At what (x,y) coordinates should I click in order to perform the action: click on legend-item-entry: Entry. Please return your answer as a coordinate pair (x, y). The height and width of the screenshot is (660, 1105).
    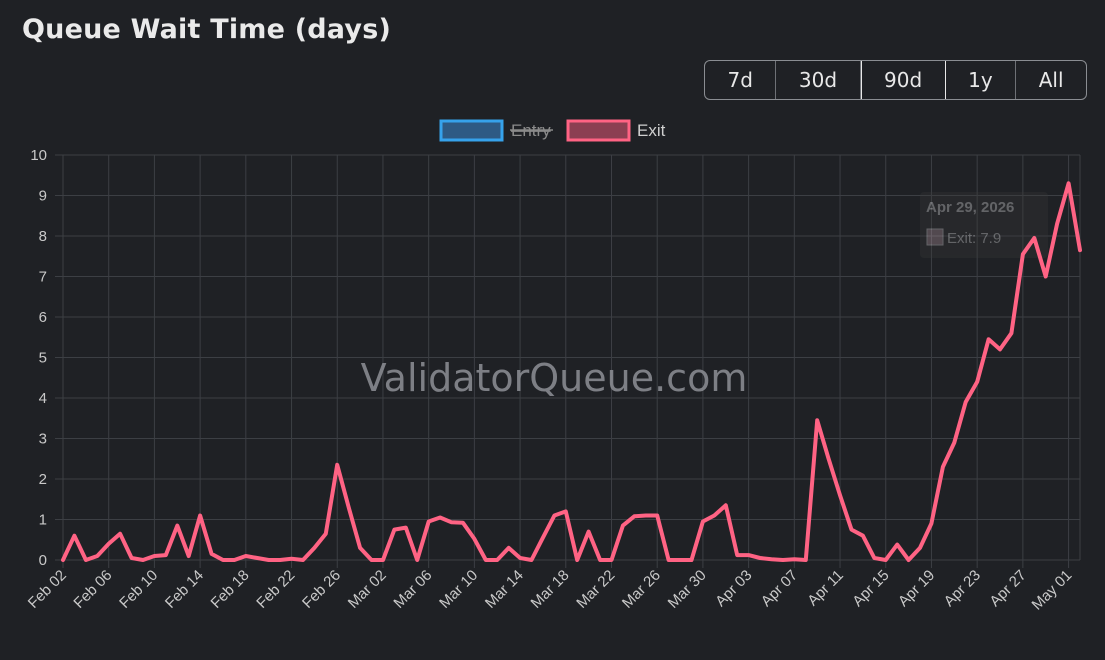
    Looking at the image, I should click on (496, 130).